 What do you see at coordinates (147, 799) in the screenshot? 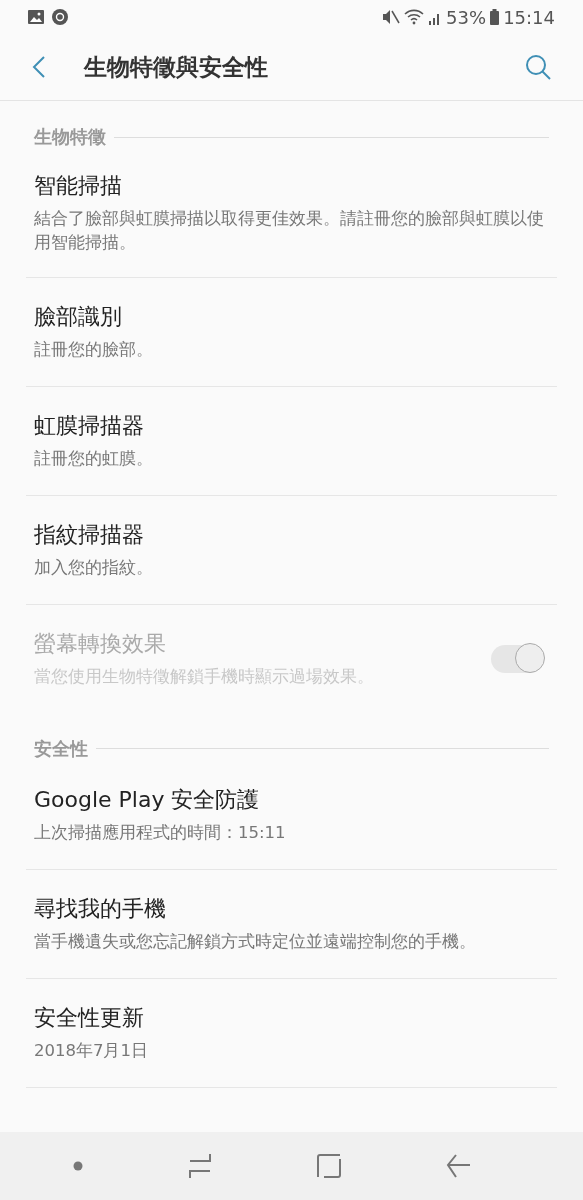
I see `item-title: Google Play 安全防護` at bounding box center [147, 799].